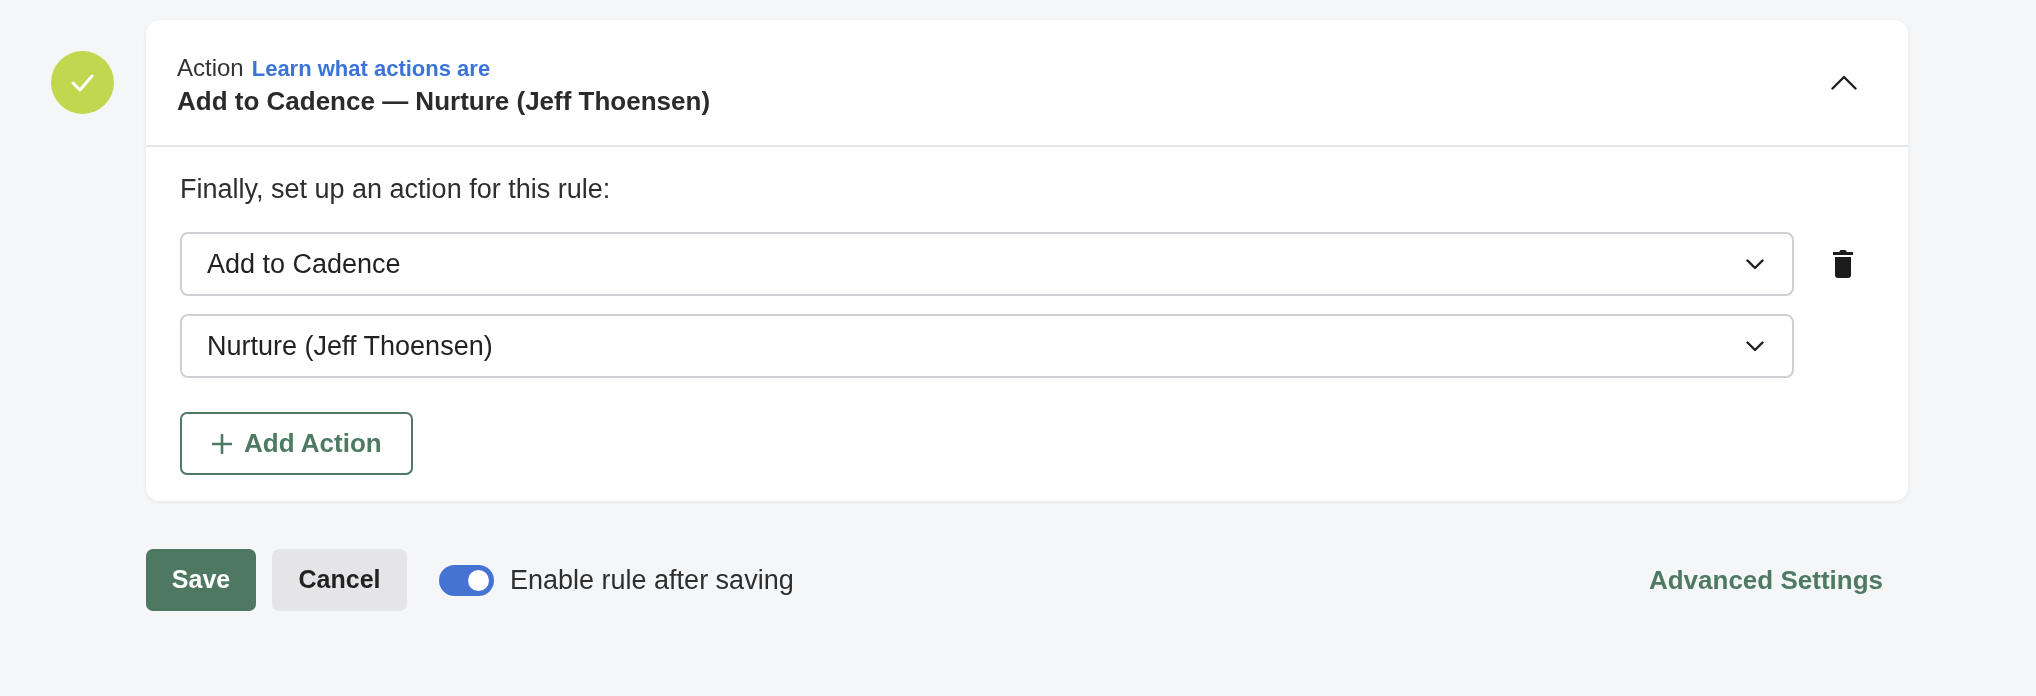  What do you see at coordinates (652, 580) in the screenshot?
I see `toggle-label: Enable rule after saving` at bounding box center [652, 580].